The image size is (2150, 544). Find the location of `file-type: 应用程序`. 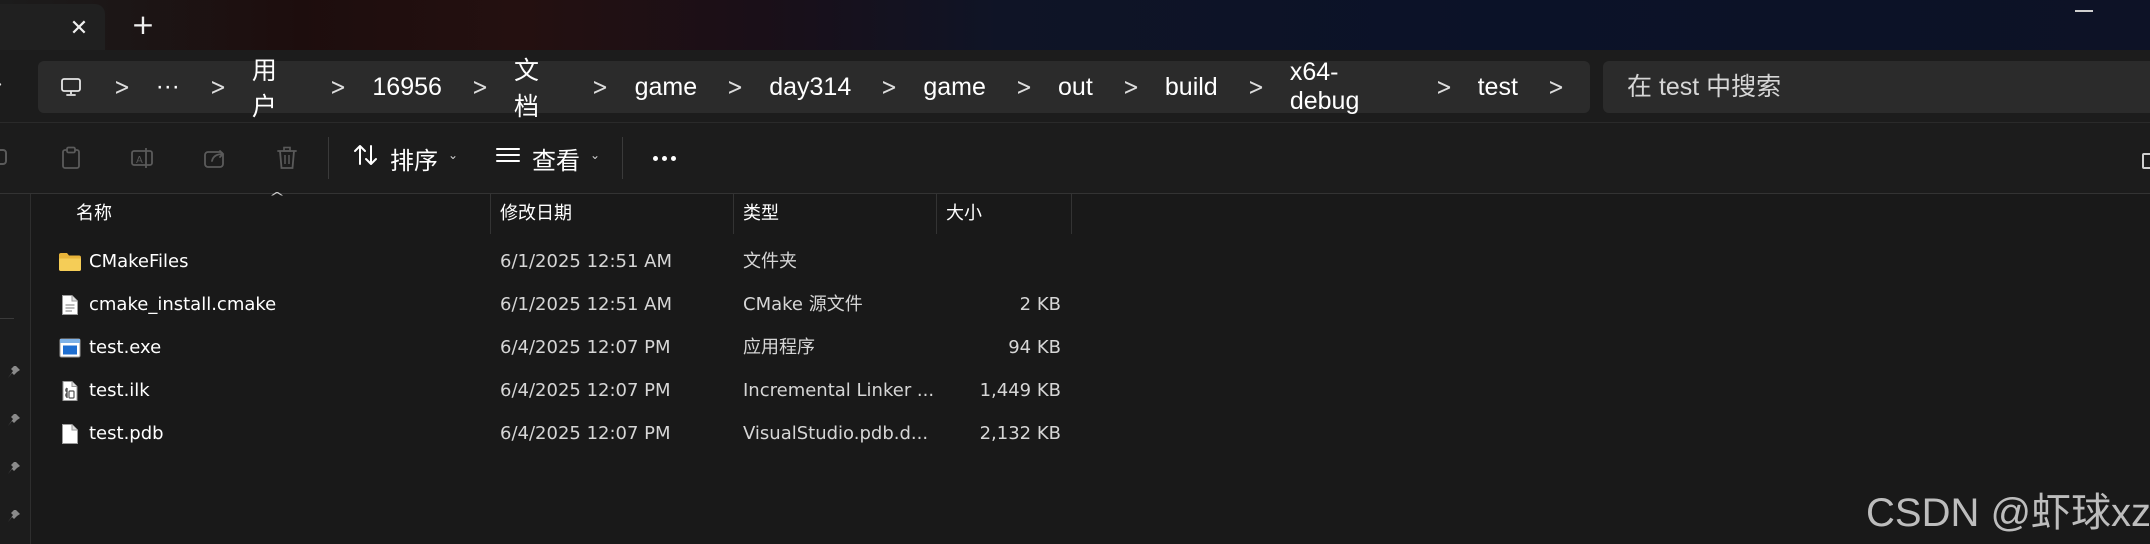

file-type: 应用程序 is located at coordinates (779, 347).